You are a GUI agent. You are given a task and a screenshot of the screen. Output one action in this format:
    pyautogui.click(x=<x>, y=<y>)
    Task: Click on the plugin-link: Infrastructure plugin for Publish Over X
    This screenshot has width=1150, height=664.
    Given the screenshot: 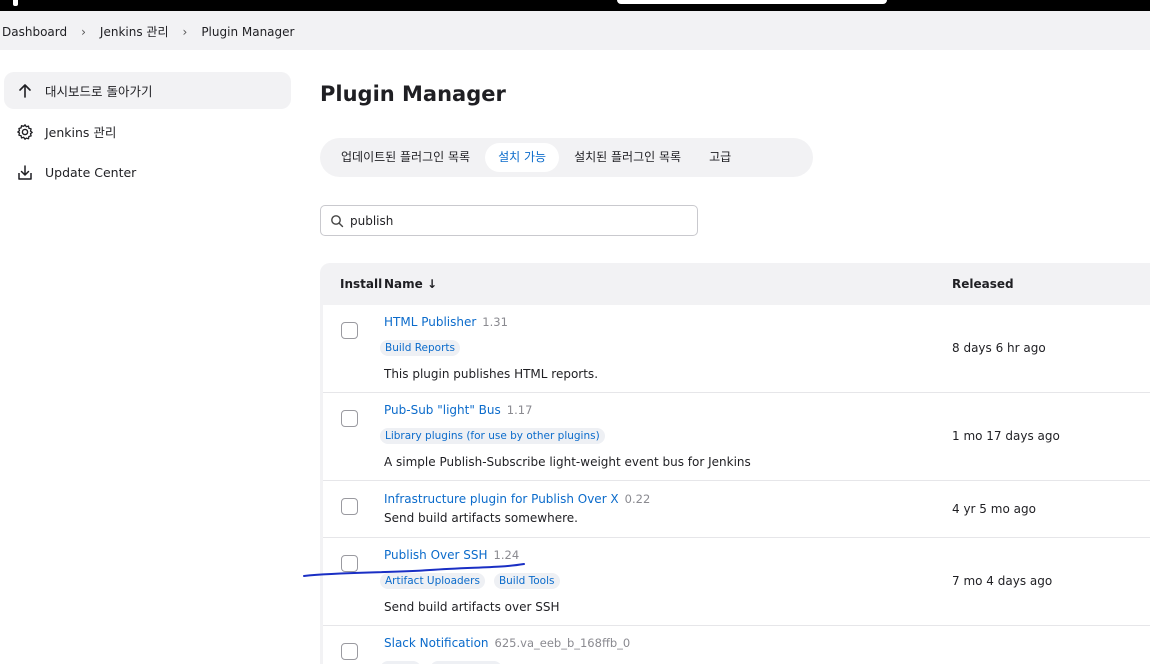 What is the action you would take?
    pyautogui.click(x=501, y=499)
    